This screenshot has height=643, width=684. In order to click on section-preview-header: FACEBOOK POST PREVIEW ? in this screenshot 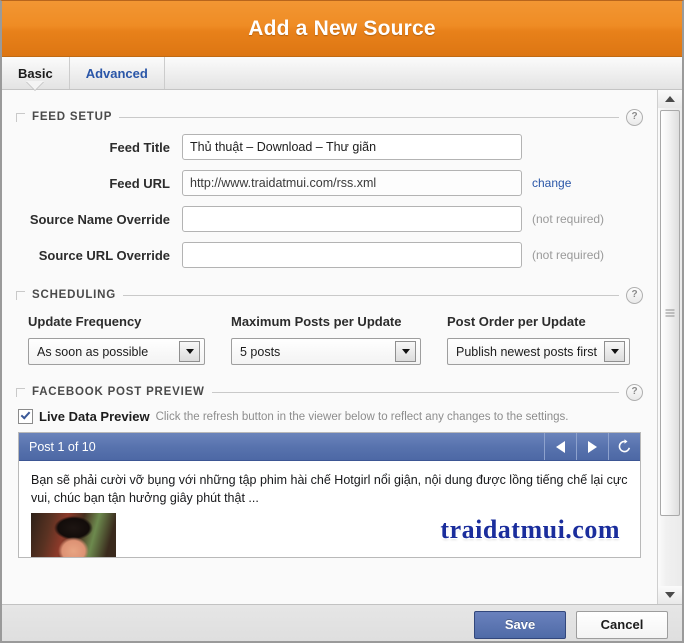, I will do `click(329, 392)`.